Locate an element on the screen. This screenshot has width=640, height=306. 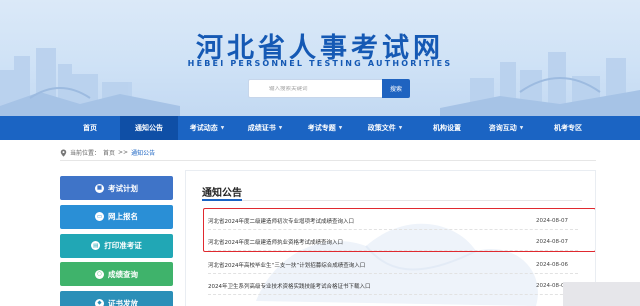
highlight-annotation-box is located at coordinates (399, 230).